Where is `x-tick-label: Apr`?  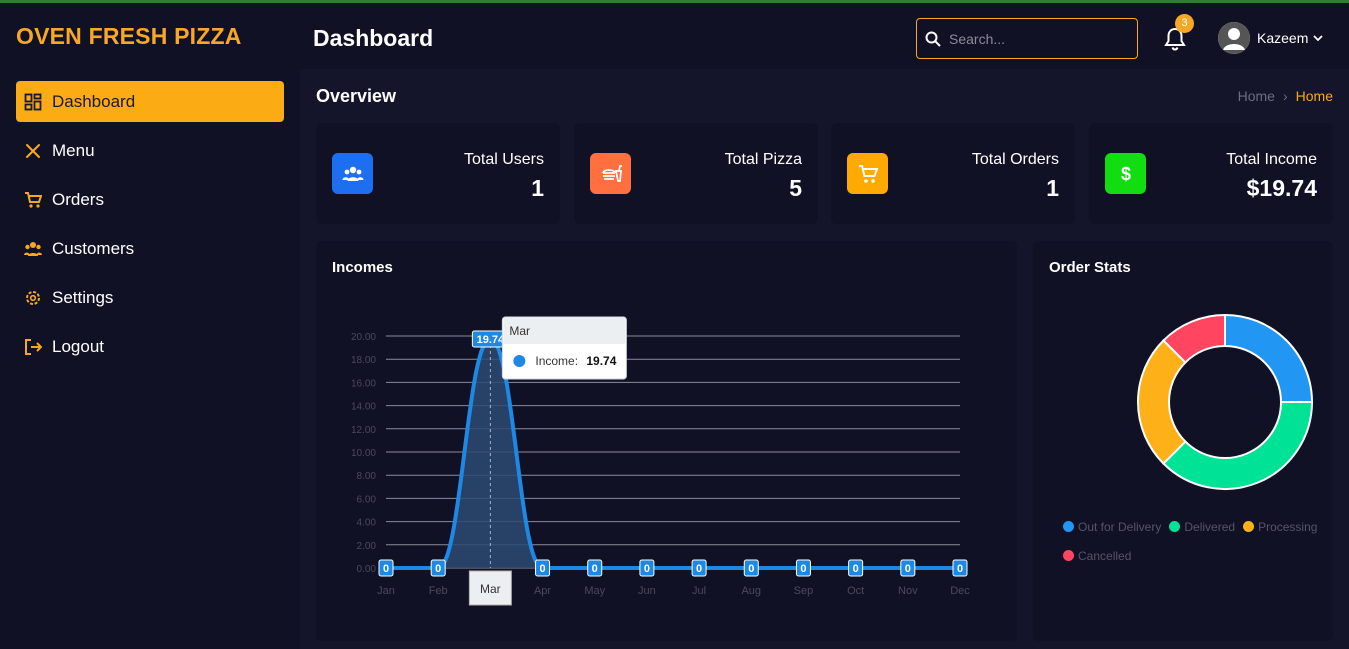
x-tick-label: Apr is located at coordinates (542, 591).